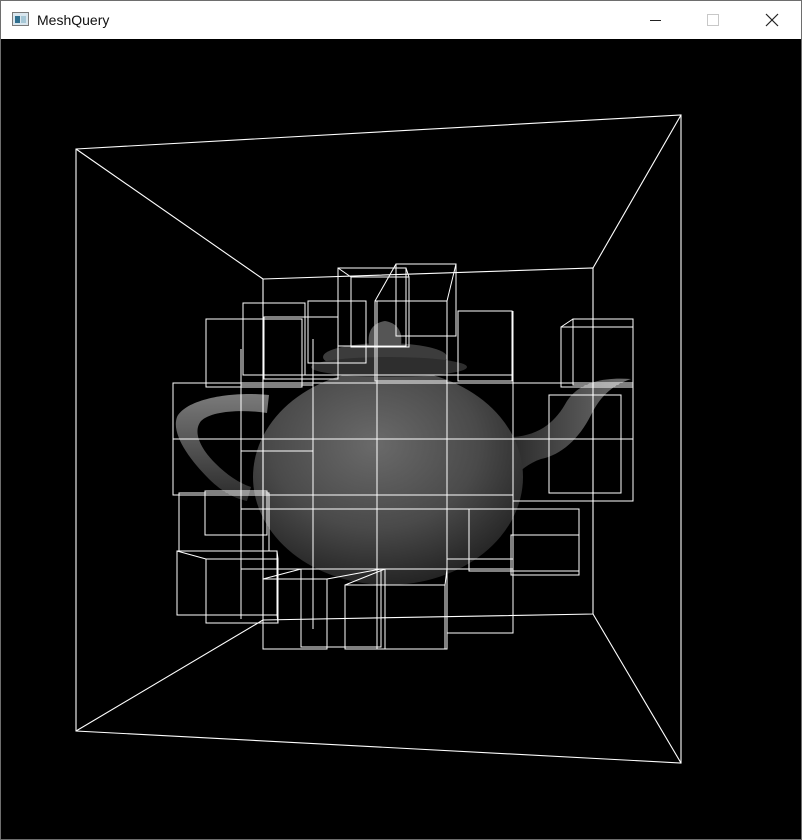 The width and height of the screenshot is (802, 840). Describe the element at coordinates (401, 20) in the screenshot. I see `title-bar: MeshQuery` at that location.